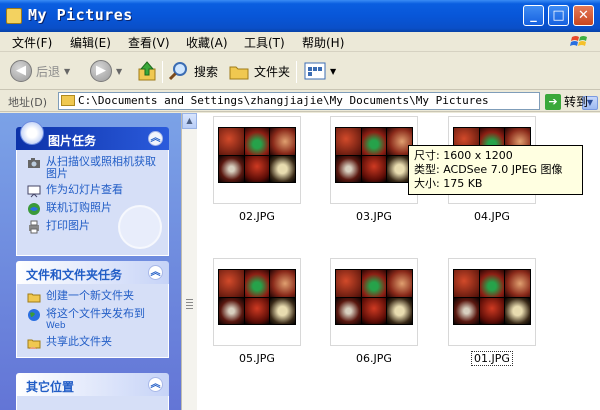 This screenshot has height=410, width=600. Describe the element at coordinates (315, 71) in the screenshot. I see `views-icon` at that location.